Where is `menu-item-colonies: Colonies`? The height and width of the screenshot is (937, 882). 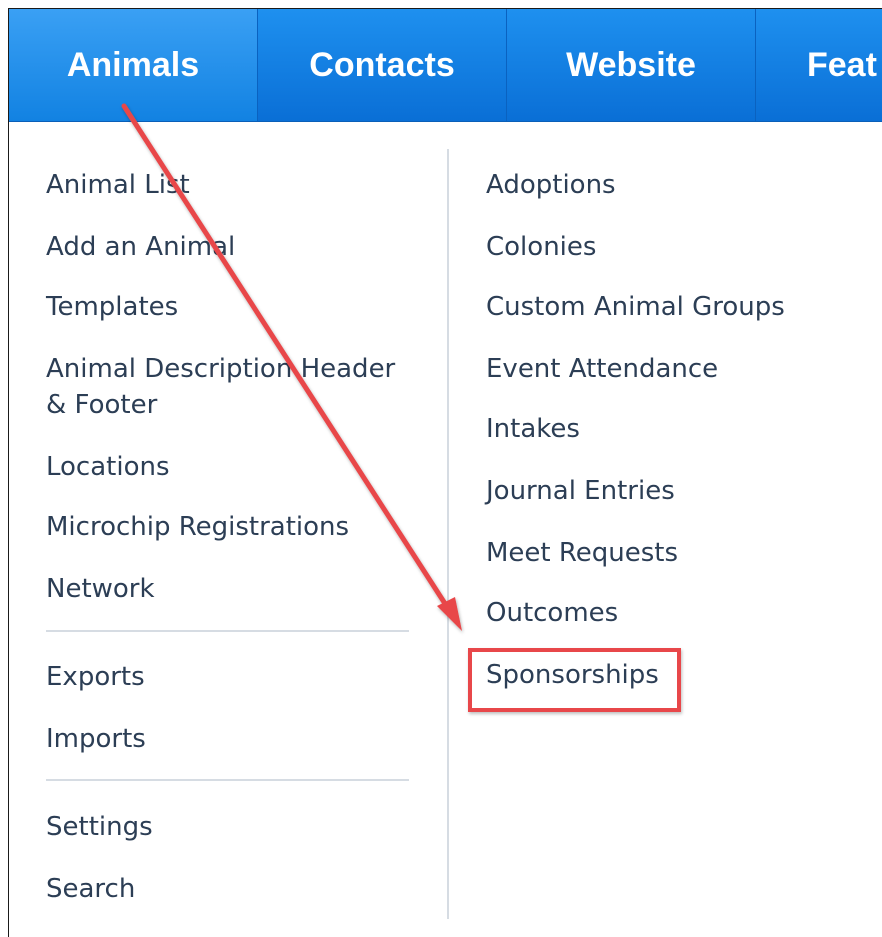 menu-item-colonies: Colonies is located at coordinates (541, 247).